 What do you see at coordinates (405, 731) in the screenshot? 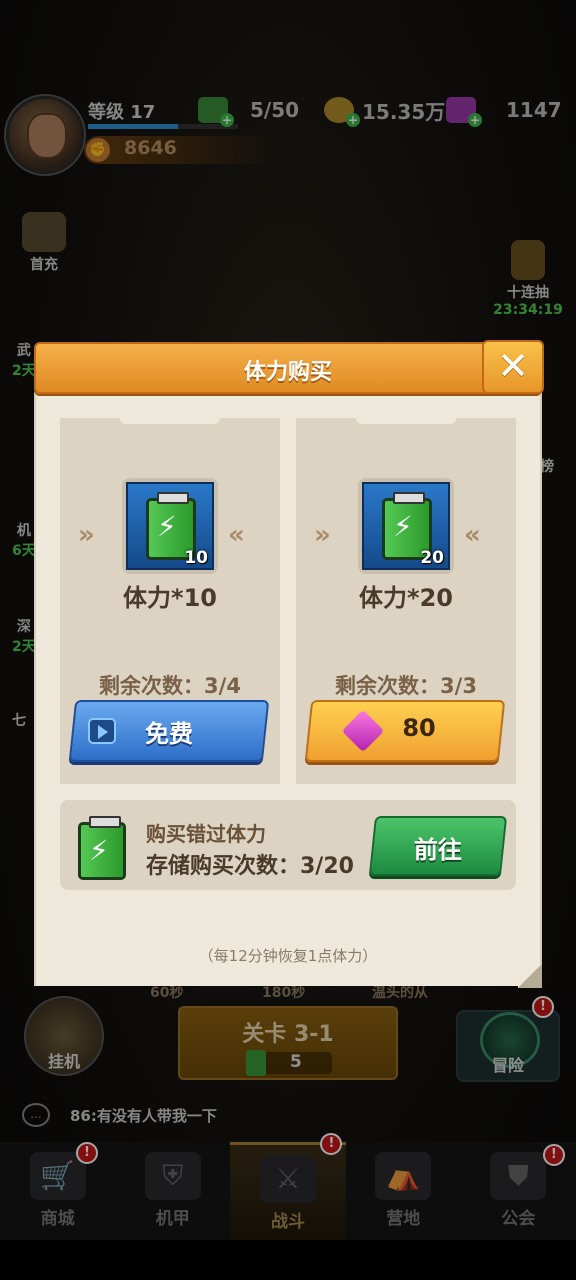
I see `gem-purchase-button: 80` at bounding box center [405, 731].